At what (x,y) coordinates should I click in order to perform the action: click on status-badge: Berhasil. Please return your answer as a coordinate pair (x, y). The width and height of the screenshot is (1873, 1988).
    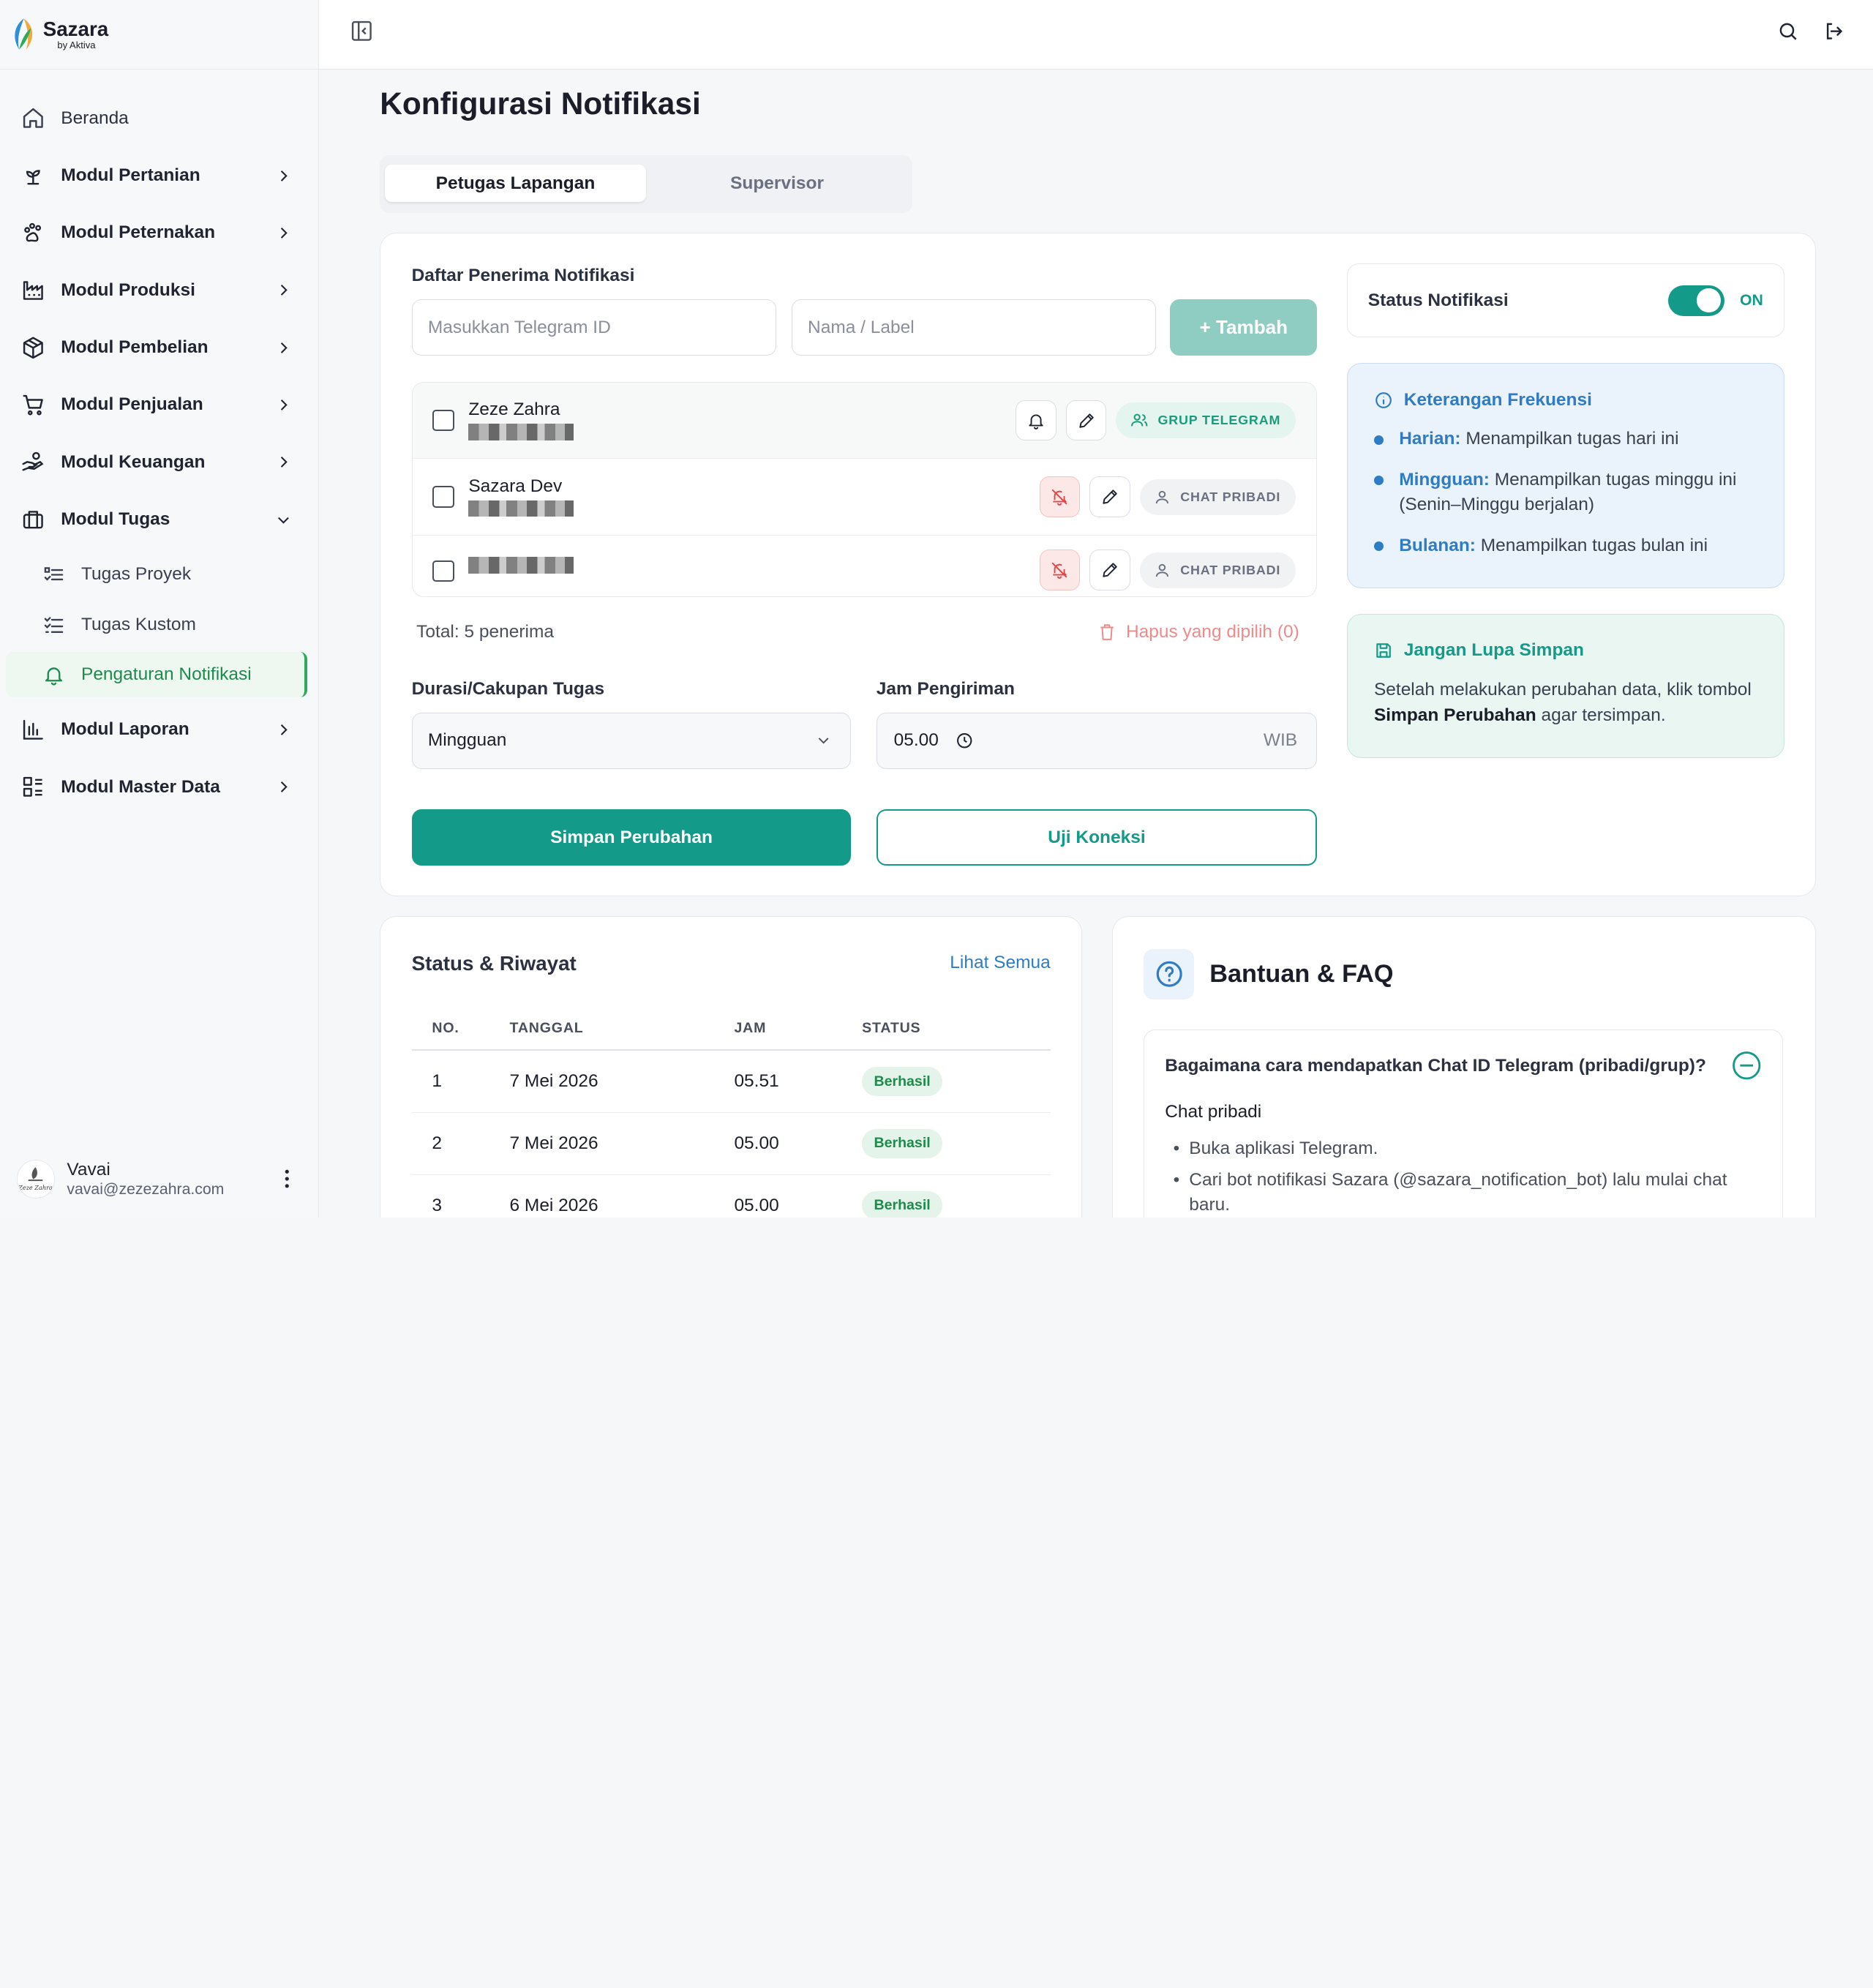
    Looking at the image, I should click on (902, 1205).